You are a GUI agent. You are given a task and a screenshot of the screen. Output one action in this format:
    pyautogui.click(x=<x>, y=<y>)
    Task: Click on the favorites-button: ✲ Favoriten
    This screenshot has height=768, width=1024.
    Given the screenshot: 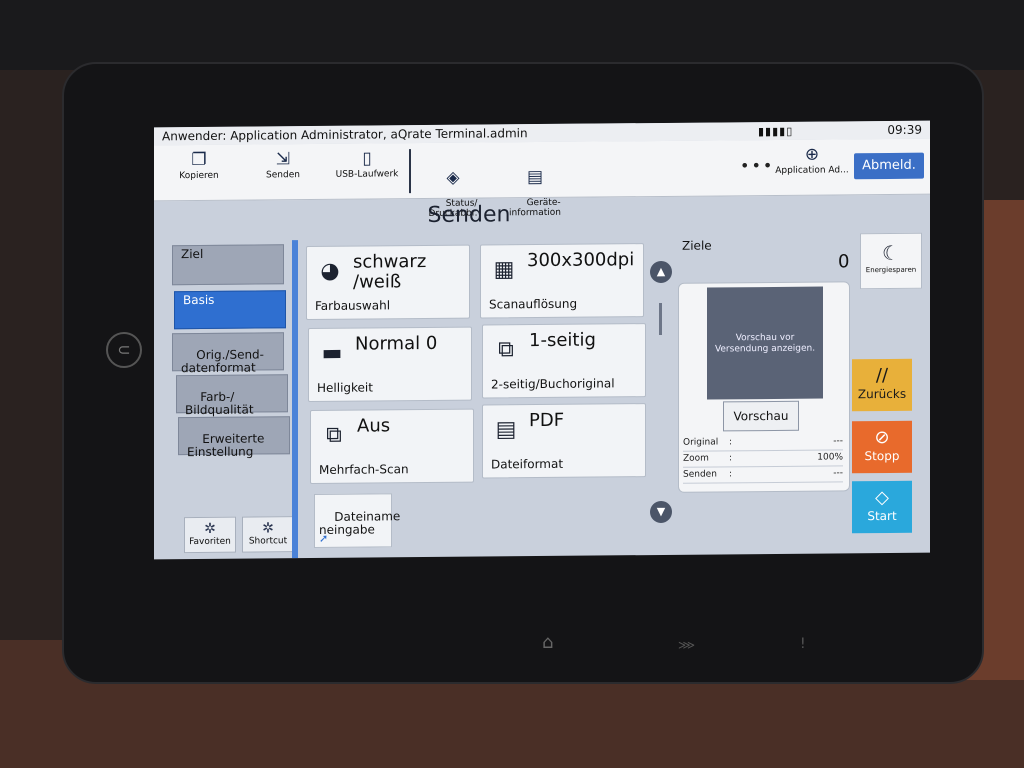 What is the action you would take?
    pyautogui.click(x=210, y=535)
    